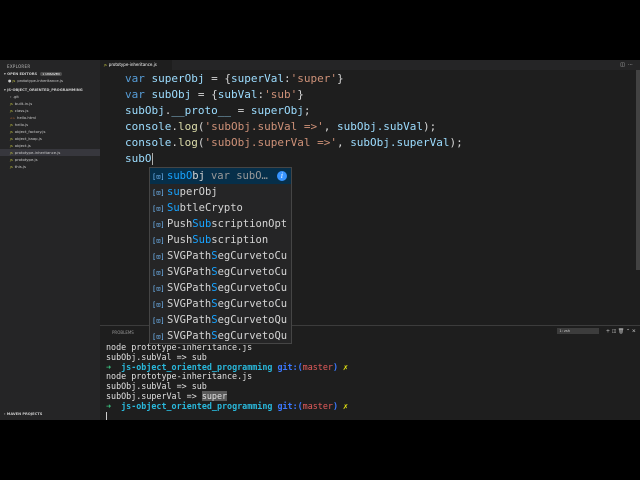  I want to click on identifier-token: superObj, so click(277, 110).